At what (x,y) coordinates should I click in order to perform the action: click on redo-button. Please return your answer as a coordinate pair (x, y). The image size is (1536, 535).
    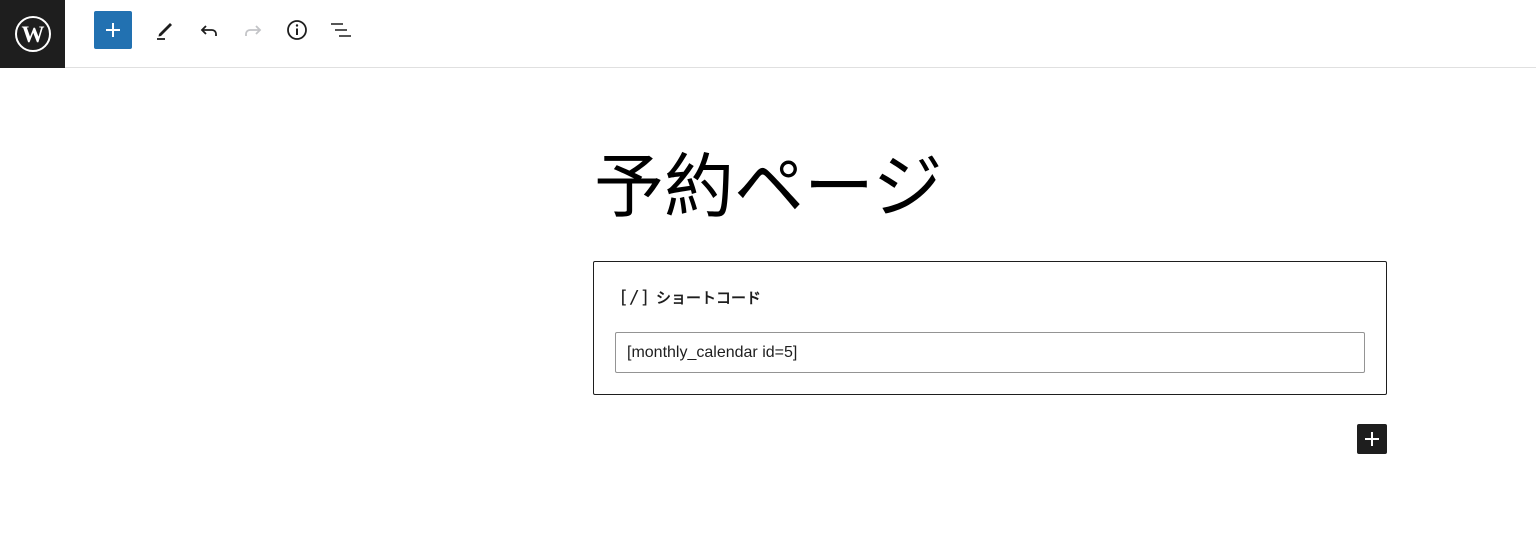
    Looking at the image, I should click on (253, 30).